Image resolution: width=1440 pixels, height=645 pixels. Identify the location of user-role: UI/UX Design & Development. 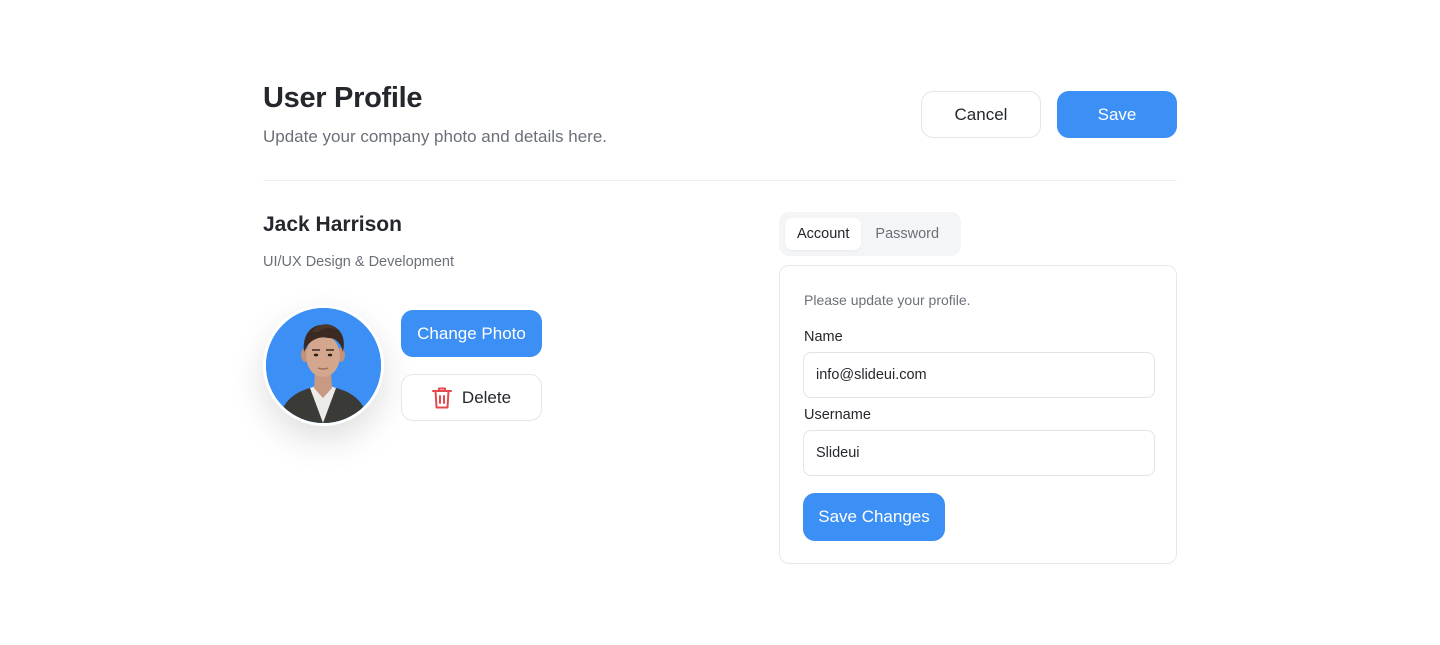
(358, 262).